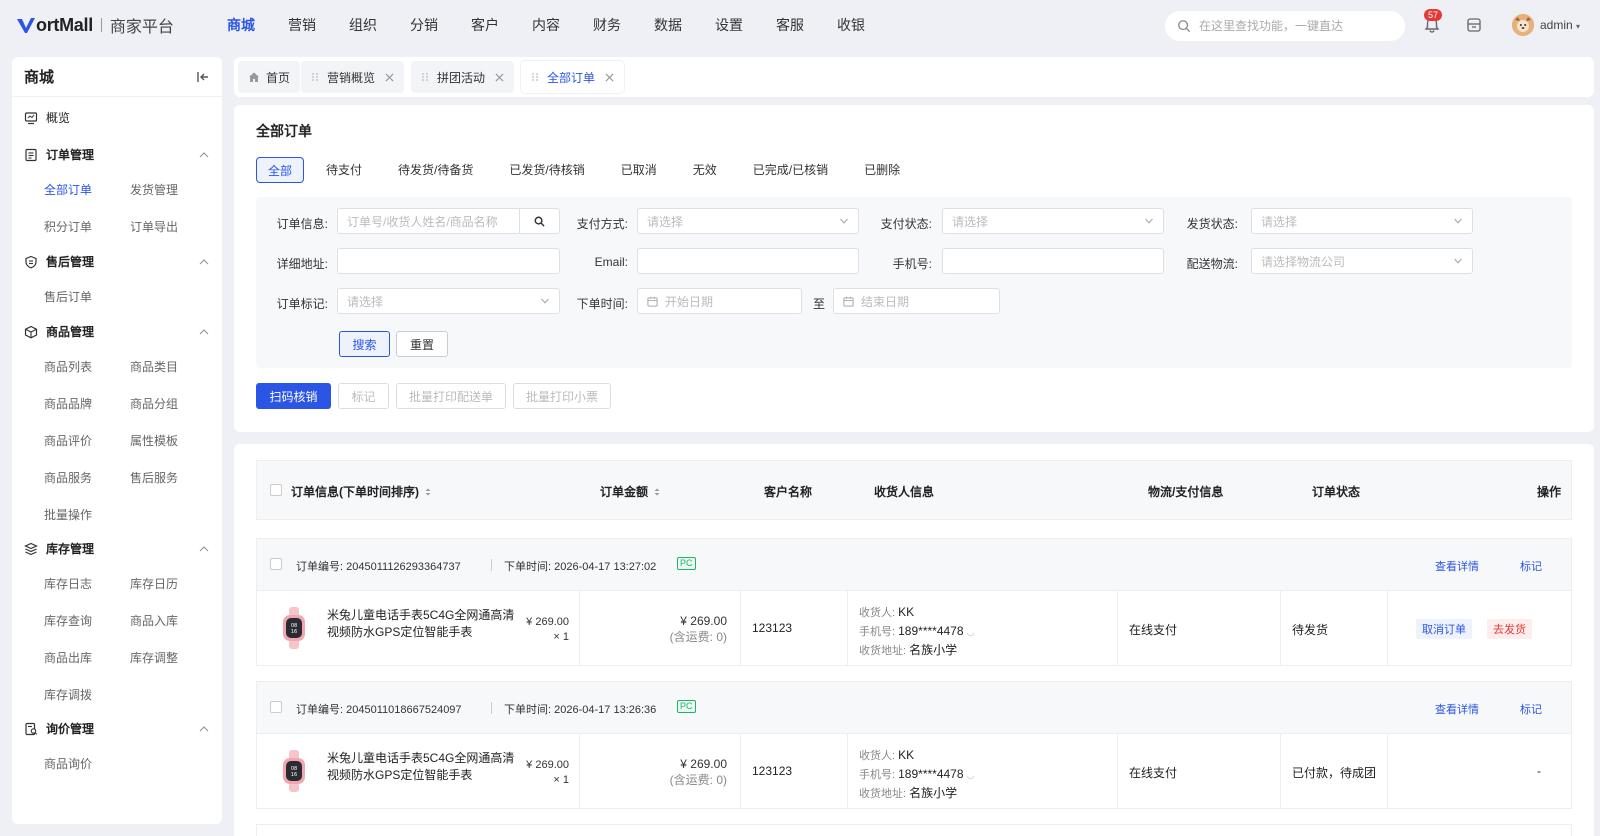 The width and height of the screenshot is (1600, 836). Describe the element at coordinates (639, 170) in the screenshot. I see `status-tab-cancelled: 已取消` at that location.